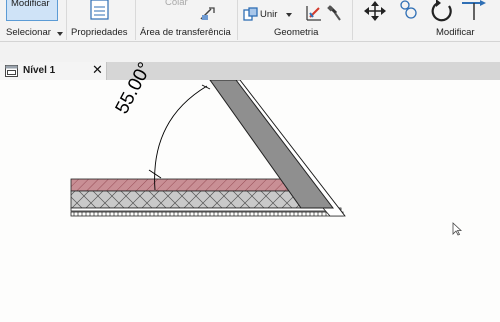 This screenshot has height=322, width=500. What do you see at coordinates (30, 4) in the screenshot?
I see `modificar-button-label: Modificar` at bounding box center [30, 4].